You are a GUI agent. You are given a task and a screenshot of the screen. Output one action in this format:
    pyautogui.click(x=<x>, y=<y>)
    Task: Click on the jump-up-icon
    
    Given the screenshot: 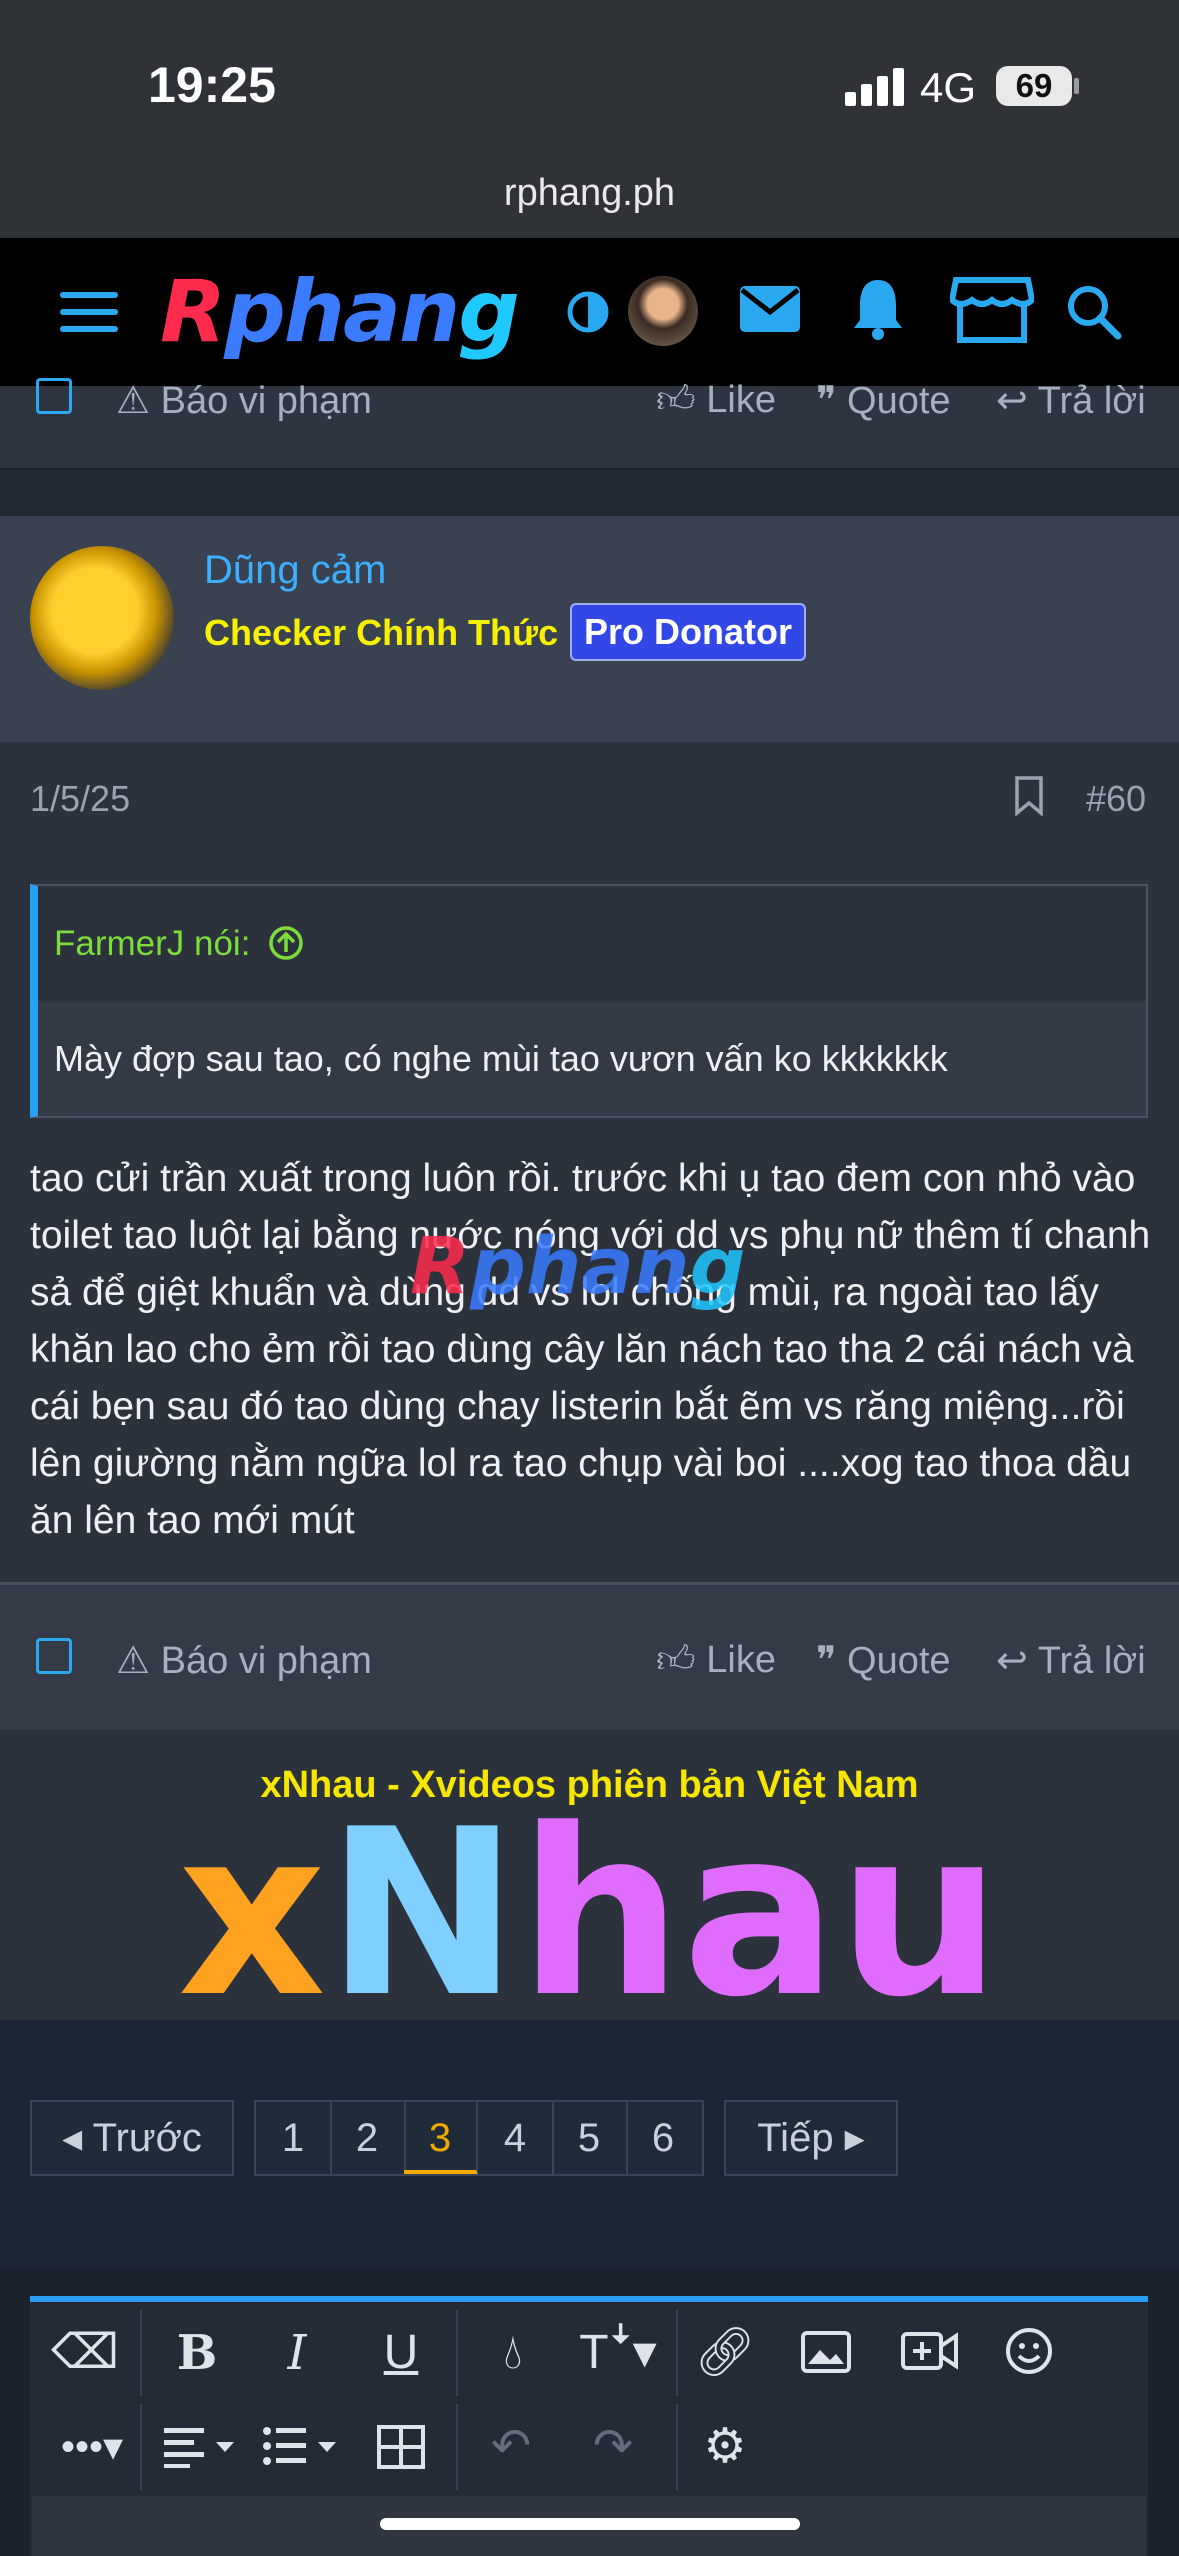 What is the action you would take?
    pyautogui.click(x=286, y=943)
    